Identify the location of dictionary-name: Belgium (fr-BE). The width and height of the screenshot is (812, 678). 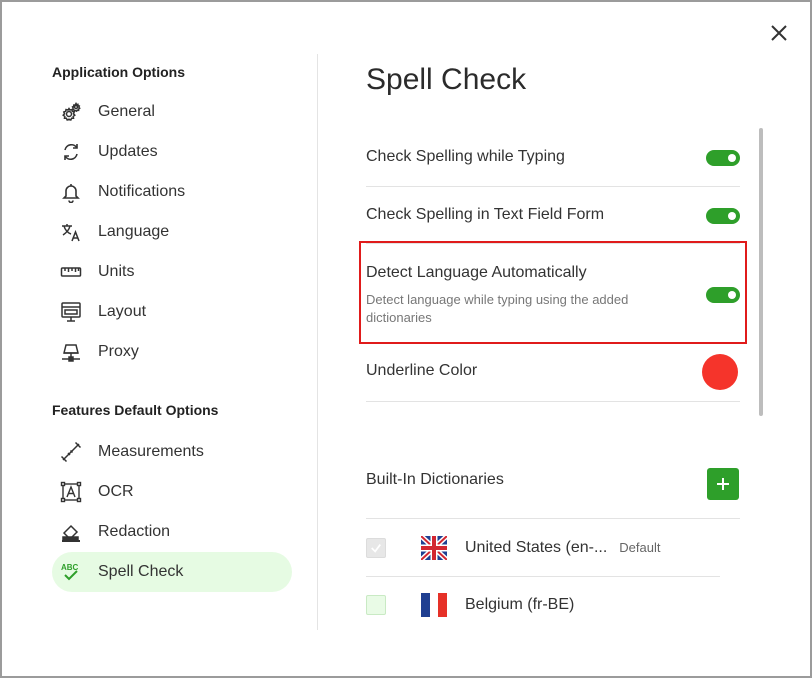
(520, 604).